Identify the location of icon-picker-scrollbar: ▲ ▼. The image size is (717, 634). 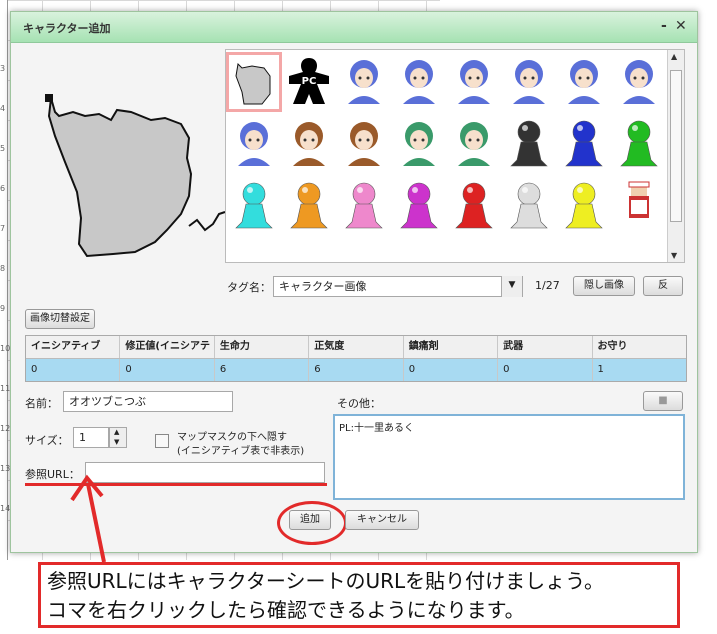
(675, 156).